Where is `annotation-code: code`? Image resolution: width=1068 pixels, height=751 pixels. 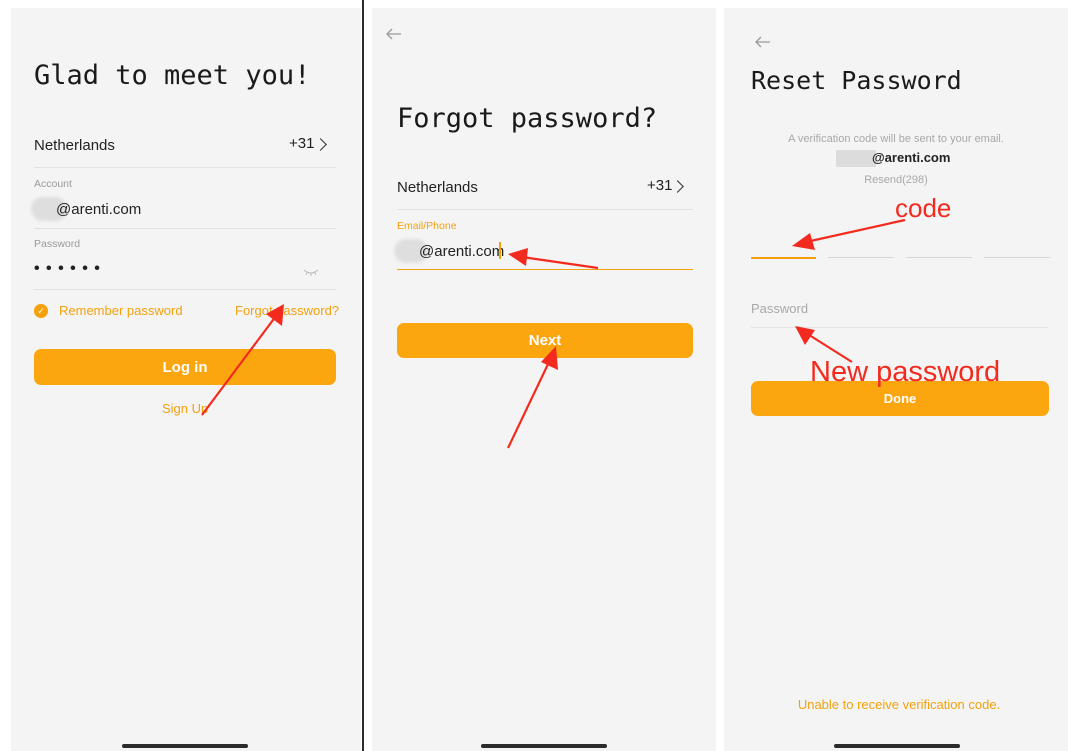 annotation-code: code is located at coordinates (923, 208).